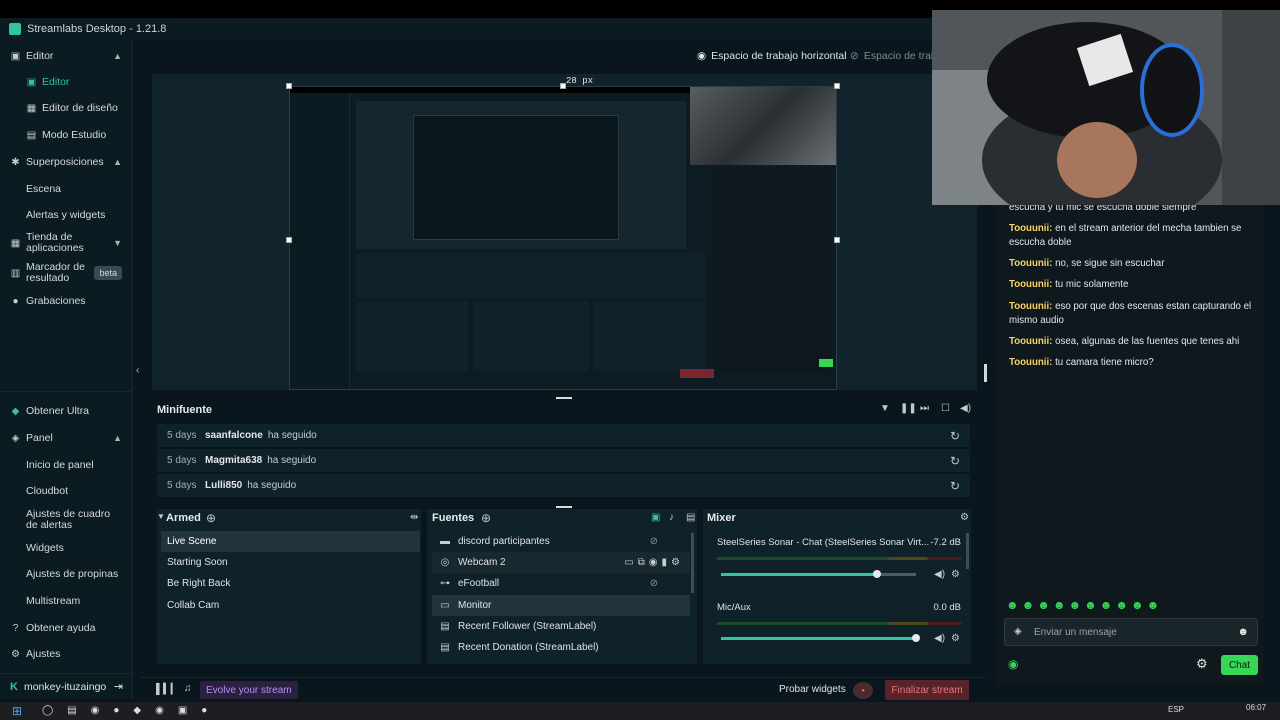 This screenshot has height=720, width=1280. Describe the element at coordinates (249, 690) in the screenshot. I see `evolve-stream-button: Evolve your stream` at that location.